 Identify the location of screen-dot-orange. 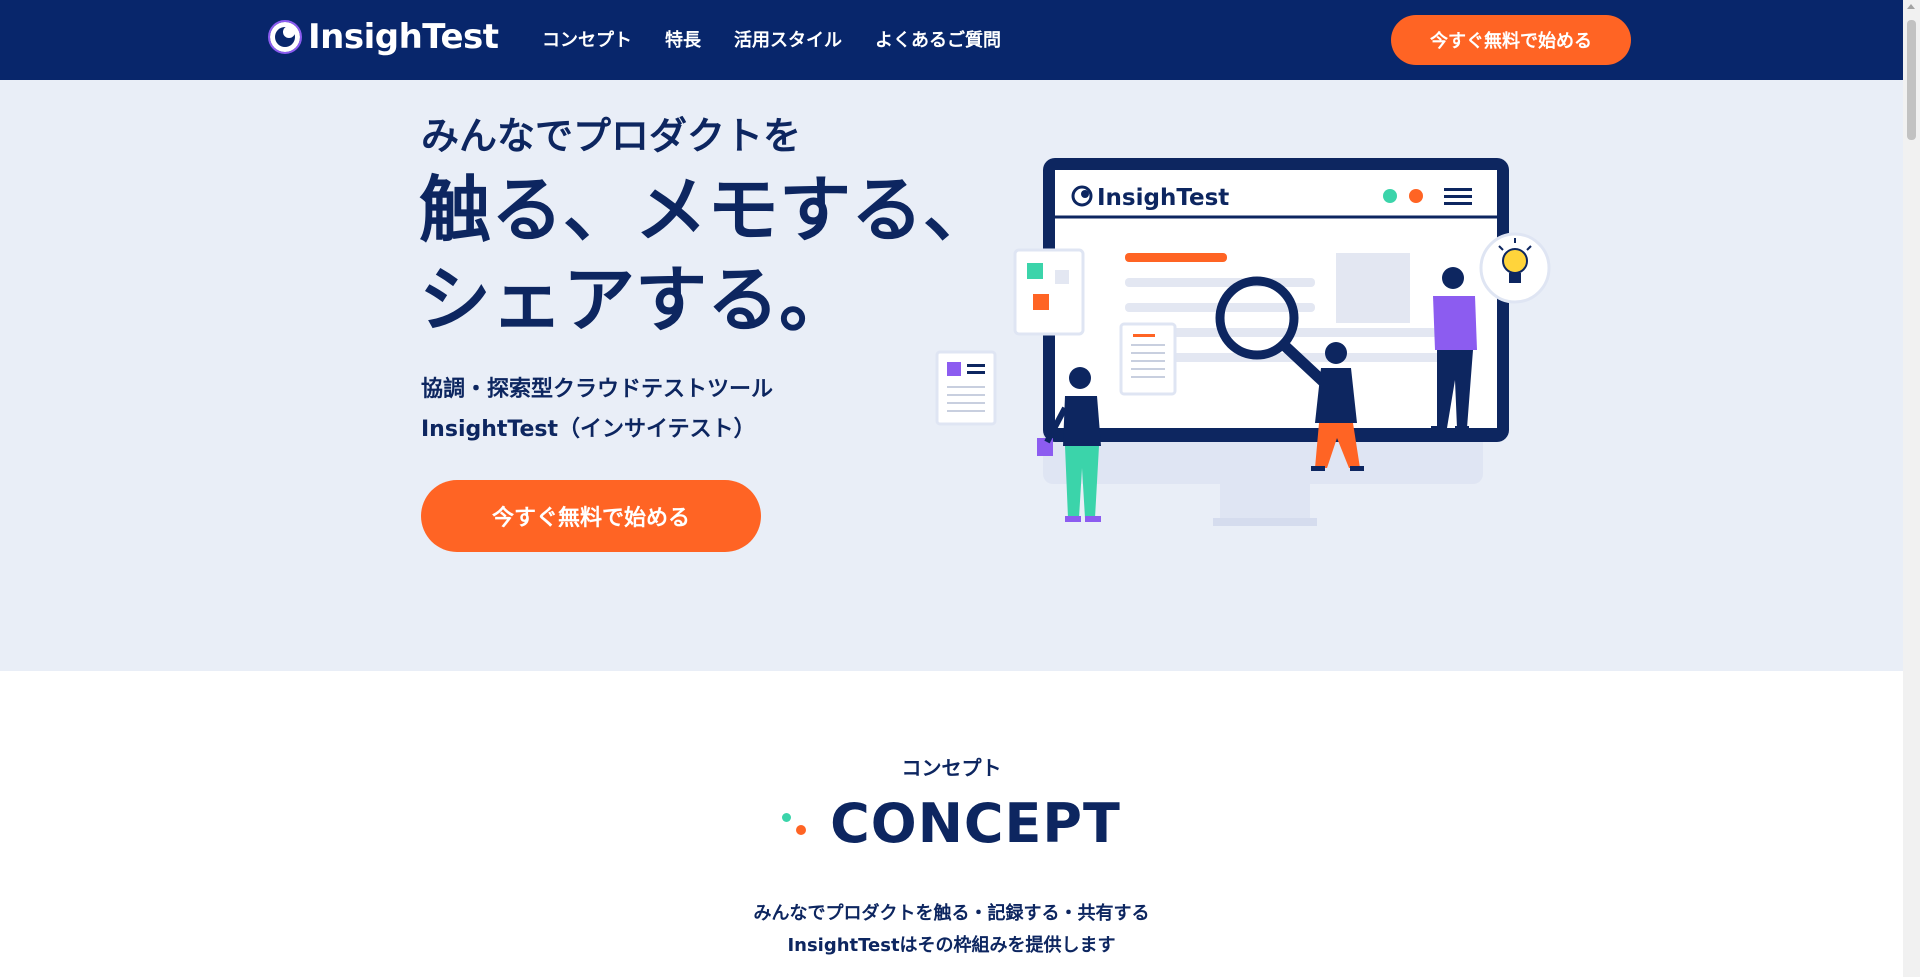
(1416, 196).